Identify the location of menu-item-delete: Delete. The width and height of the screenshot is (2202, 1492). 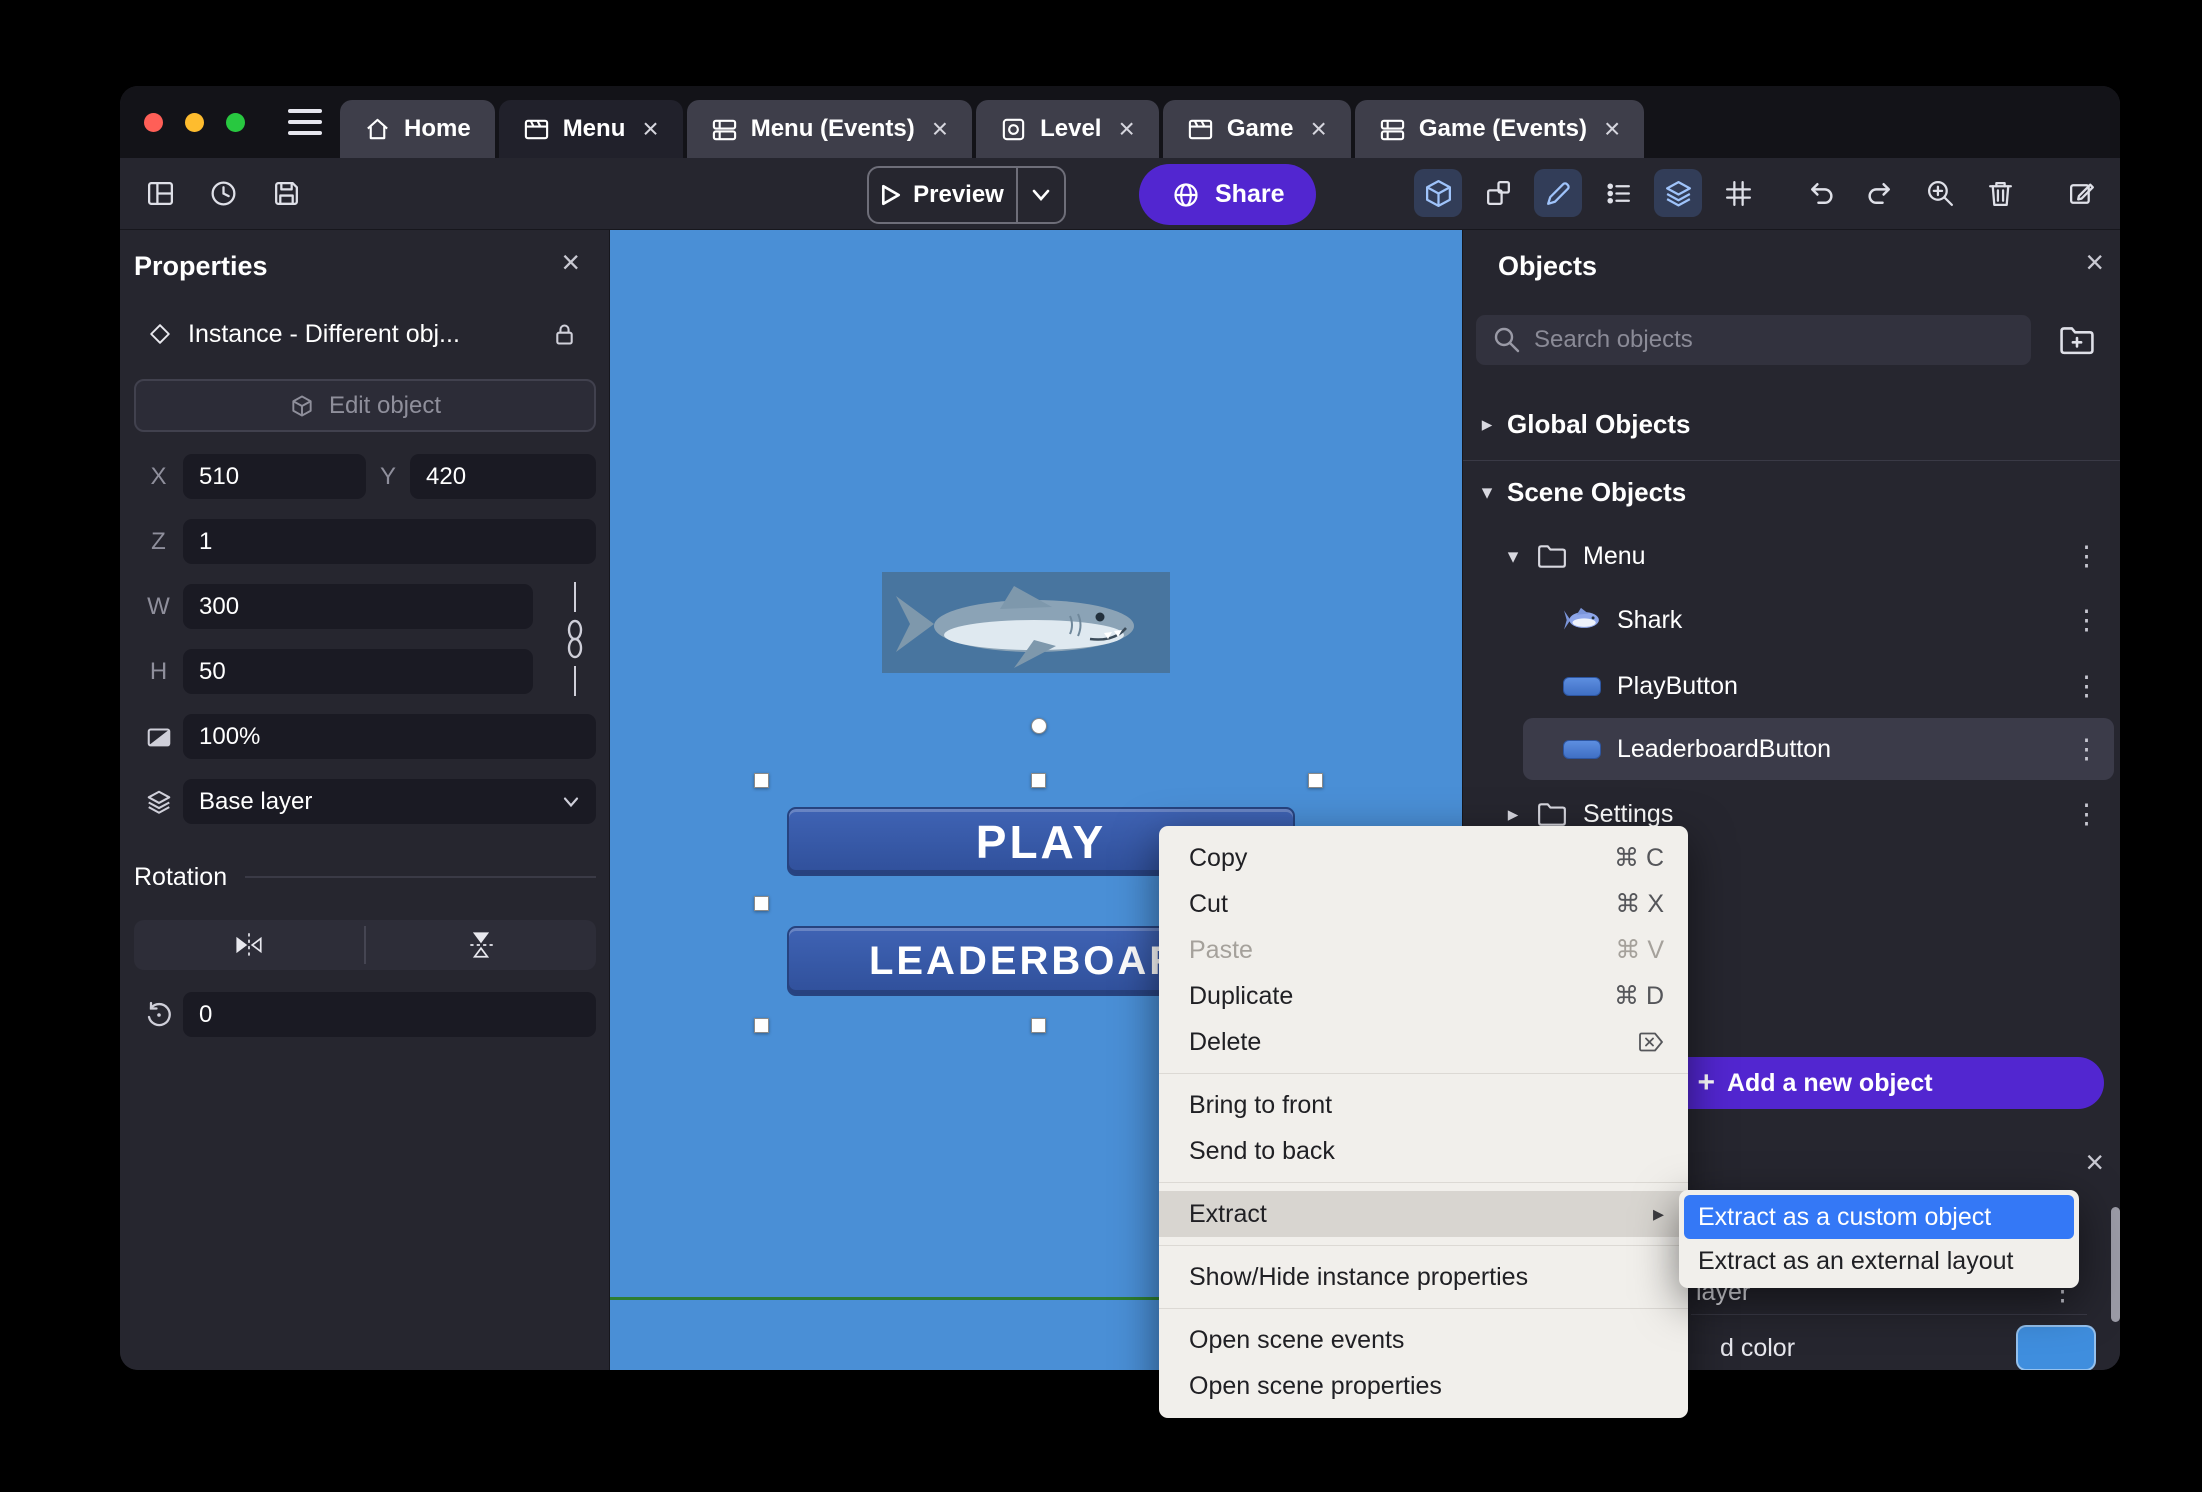
(1423, 1042).